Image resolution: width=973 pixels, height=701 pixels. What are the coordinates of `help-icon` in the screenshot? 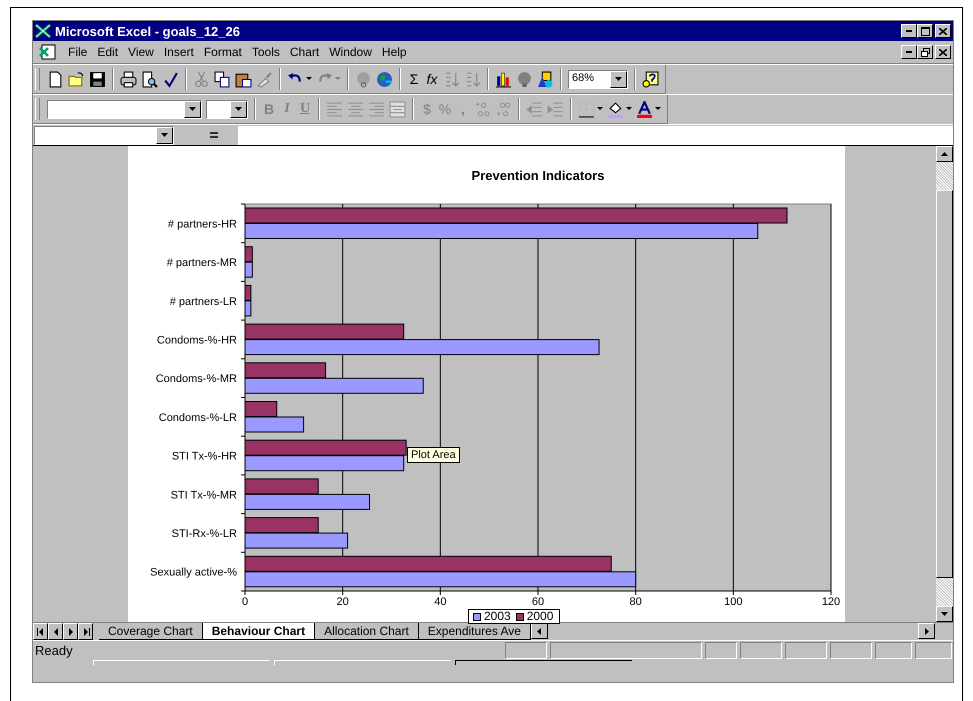 It's located at (650, 79).